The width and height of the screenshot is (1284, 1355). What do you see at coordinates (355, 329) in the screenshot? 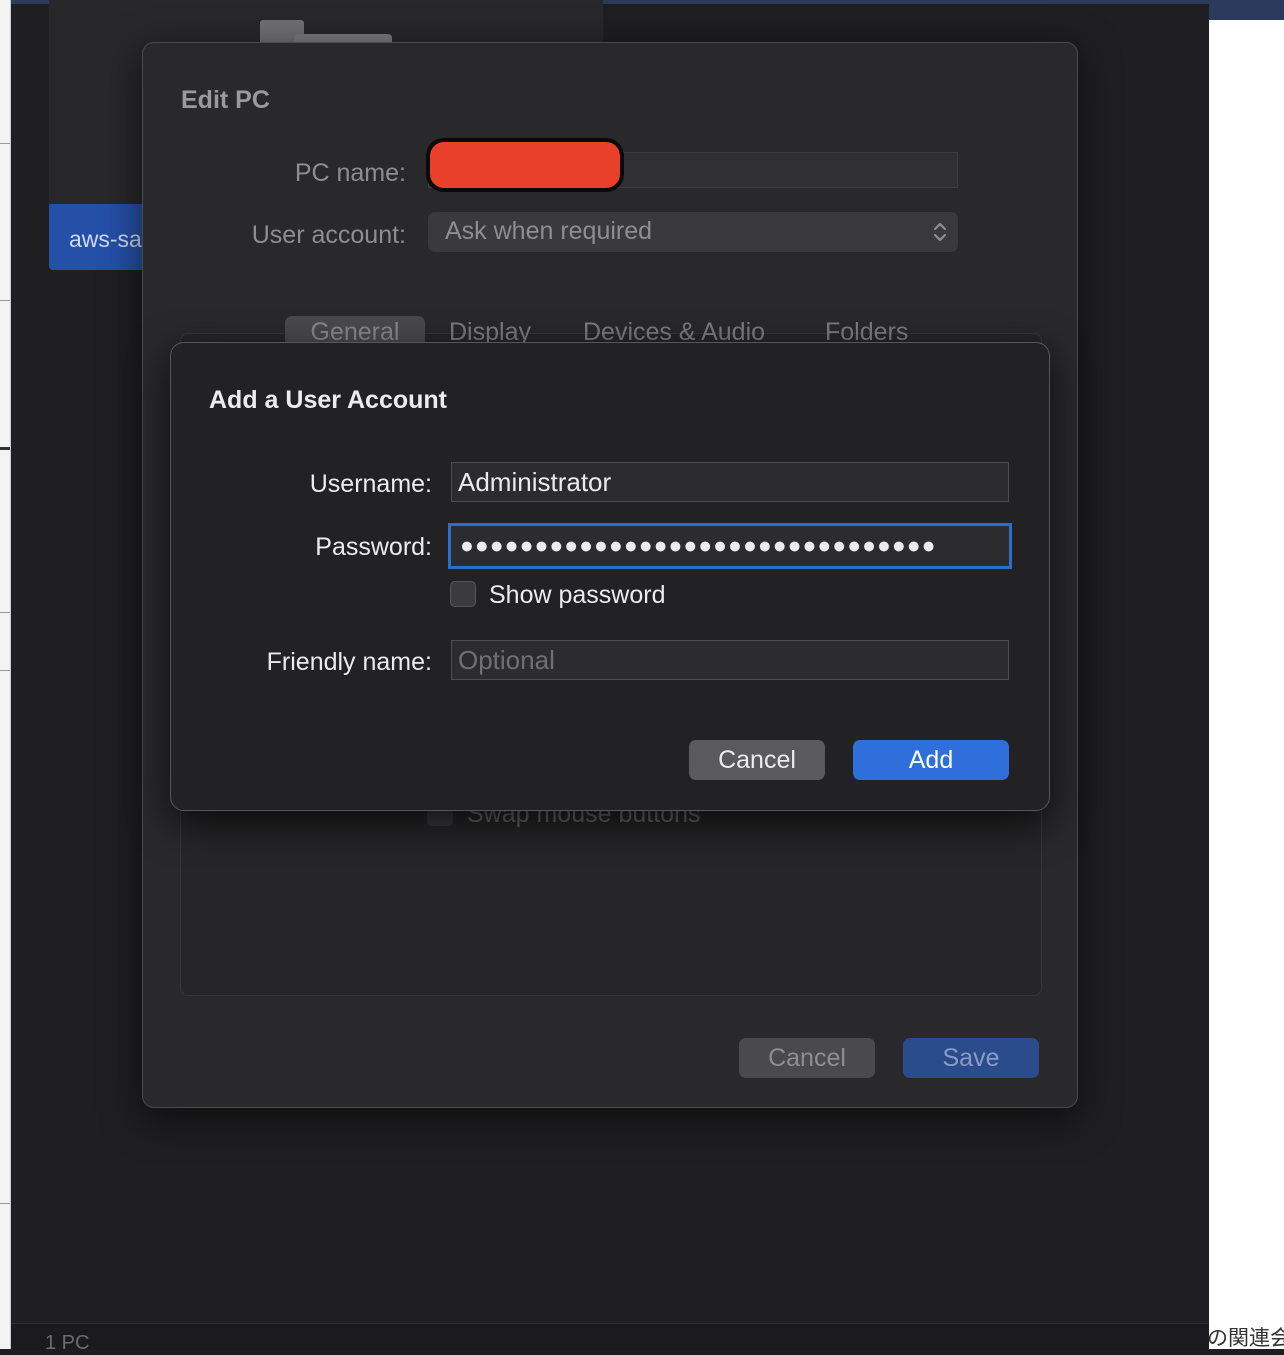
I see `tab-general: General` at bounding box center [355, 329].